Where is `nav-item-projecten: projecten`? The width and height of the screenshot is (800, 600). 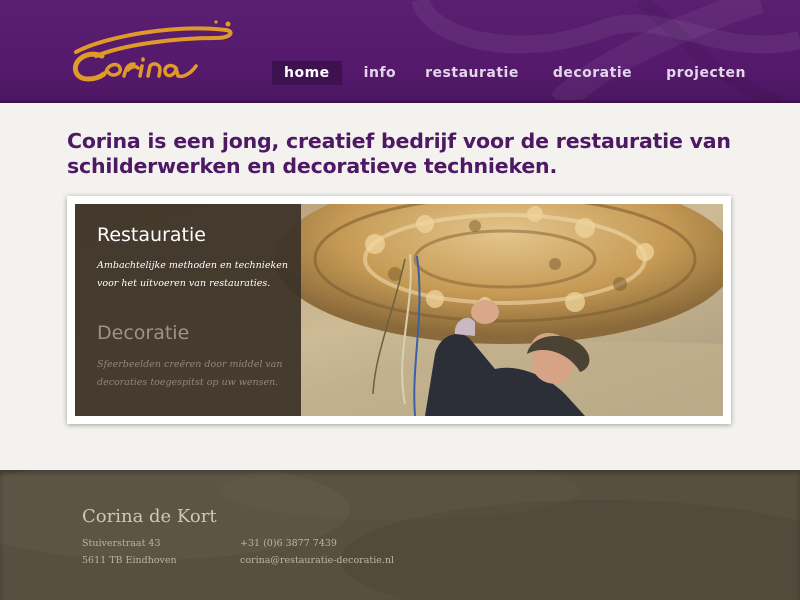
nav-item-projecten: projecten is located at coordinates (706, 73).